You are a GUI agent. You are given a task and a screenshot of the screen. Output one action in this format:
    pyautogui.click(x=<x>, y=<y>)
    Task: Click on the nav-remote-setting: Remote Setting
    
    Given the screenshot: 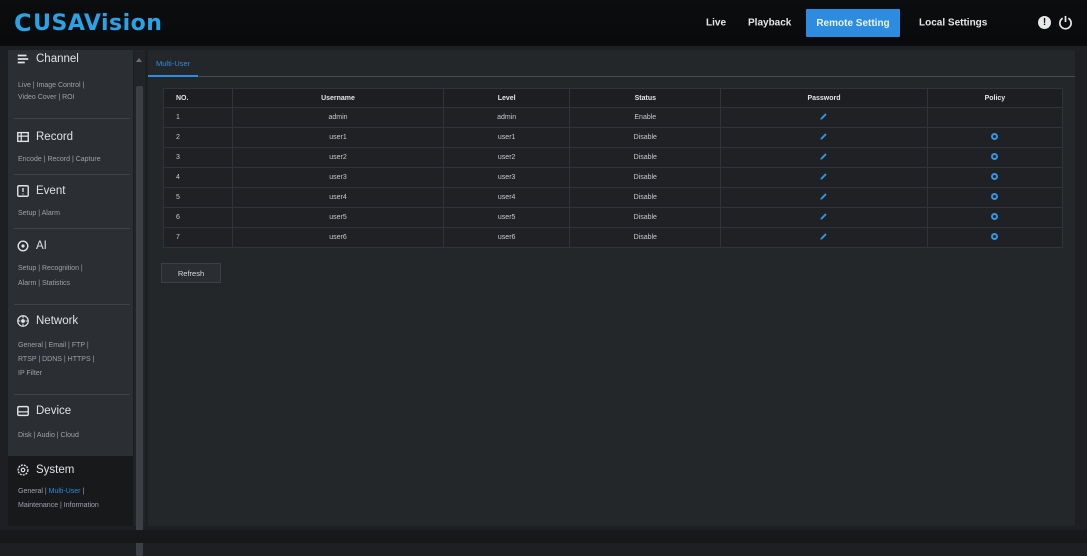 What is the action you would take?
    pyautogui.click(x=853, y=23)
    